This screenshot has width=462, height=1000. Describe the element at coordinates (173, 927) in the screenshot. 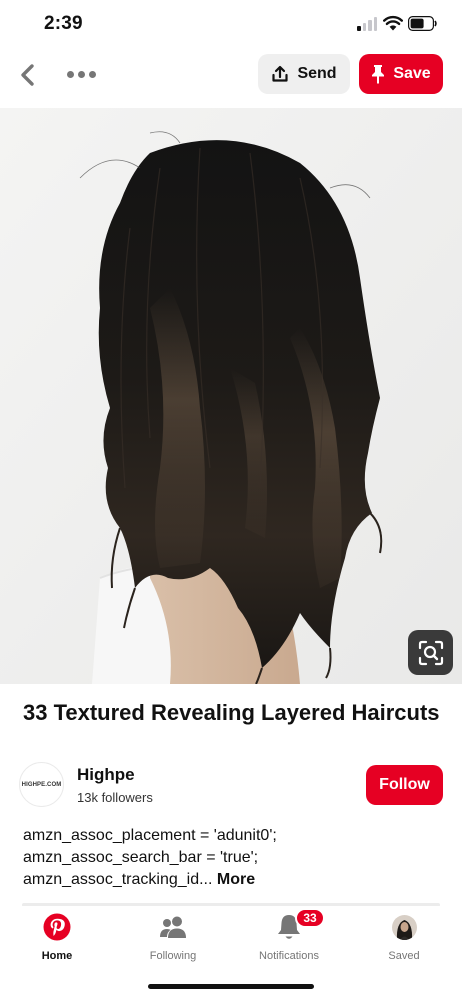

I see `people-icon` at that location.